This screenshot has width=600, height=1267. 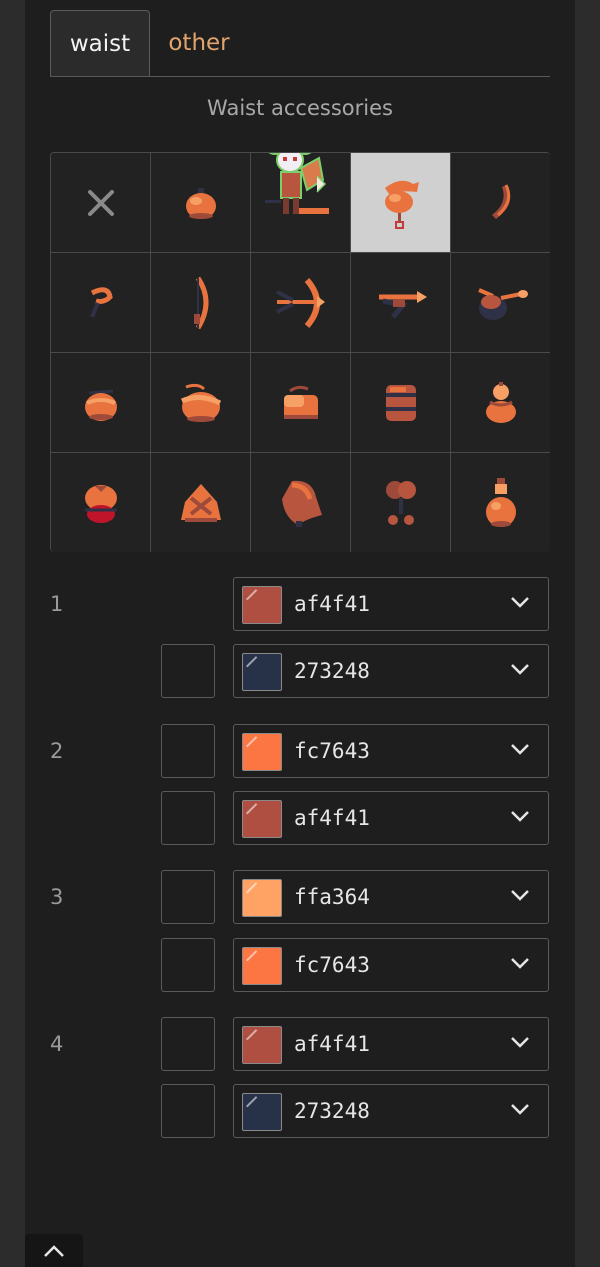 I want to click on barrel-pouch-icon, so click(x=400, y=402).